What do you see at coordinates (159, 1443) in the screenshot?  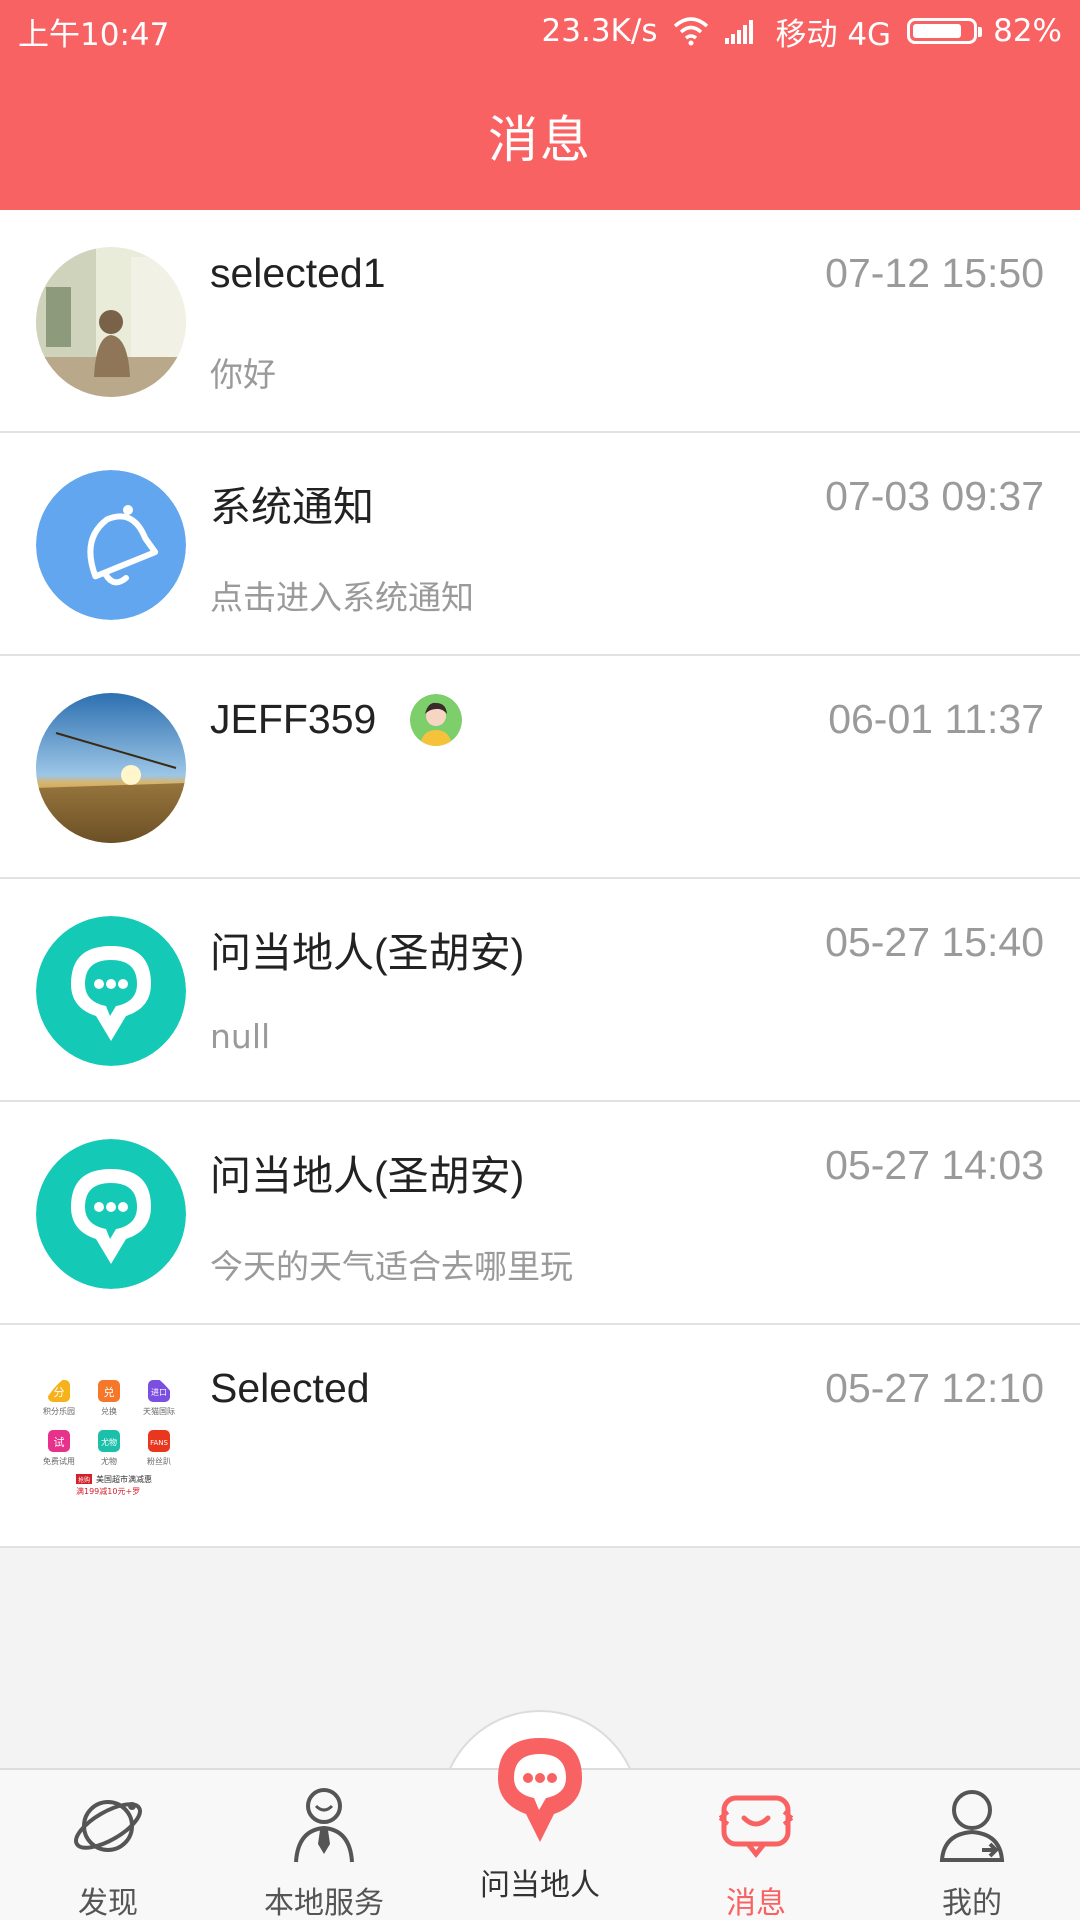 I see `grid-item-label: FANS` at bounding box center [159, 1443].